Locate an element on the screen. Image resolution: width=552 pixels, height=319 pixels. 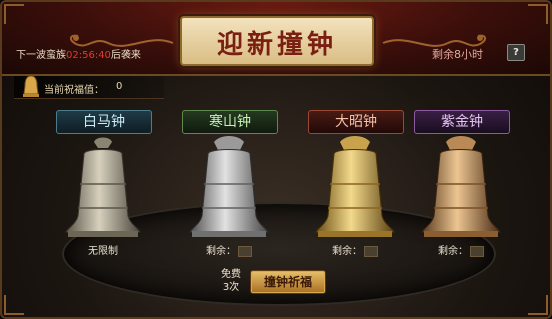
free-count: 免费 3次 is located at coordinates (231, 281).